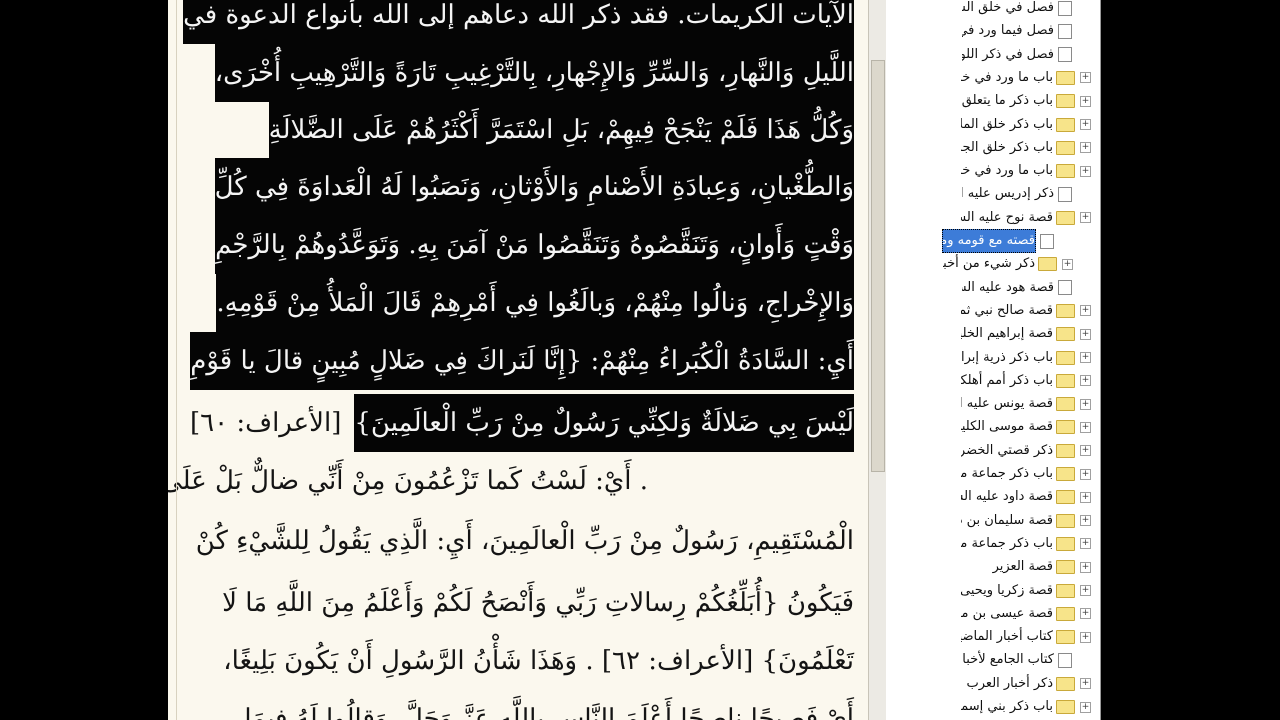  I want to click on tree-item: + باب ذكر بني إسماعيل, so click(1027, 707).